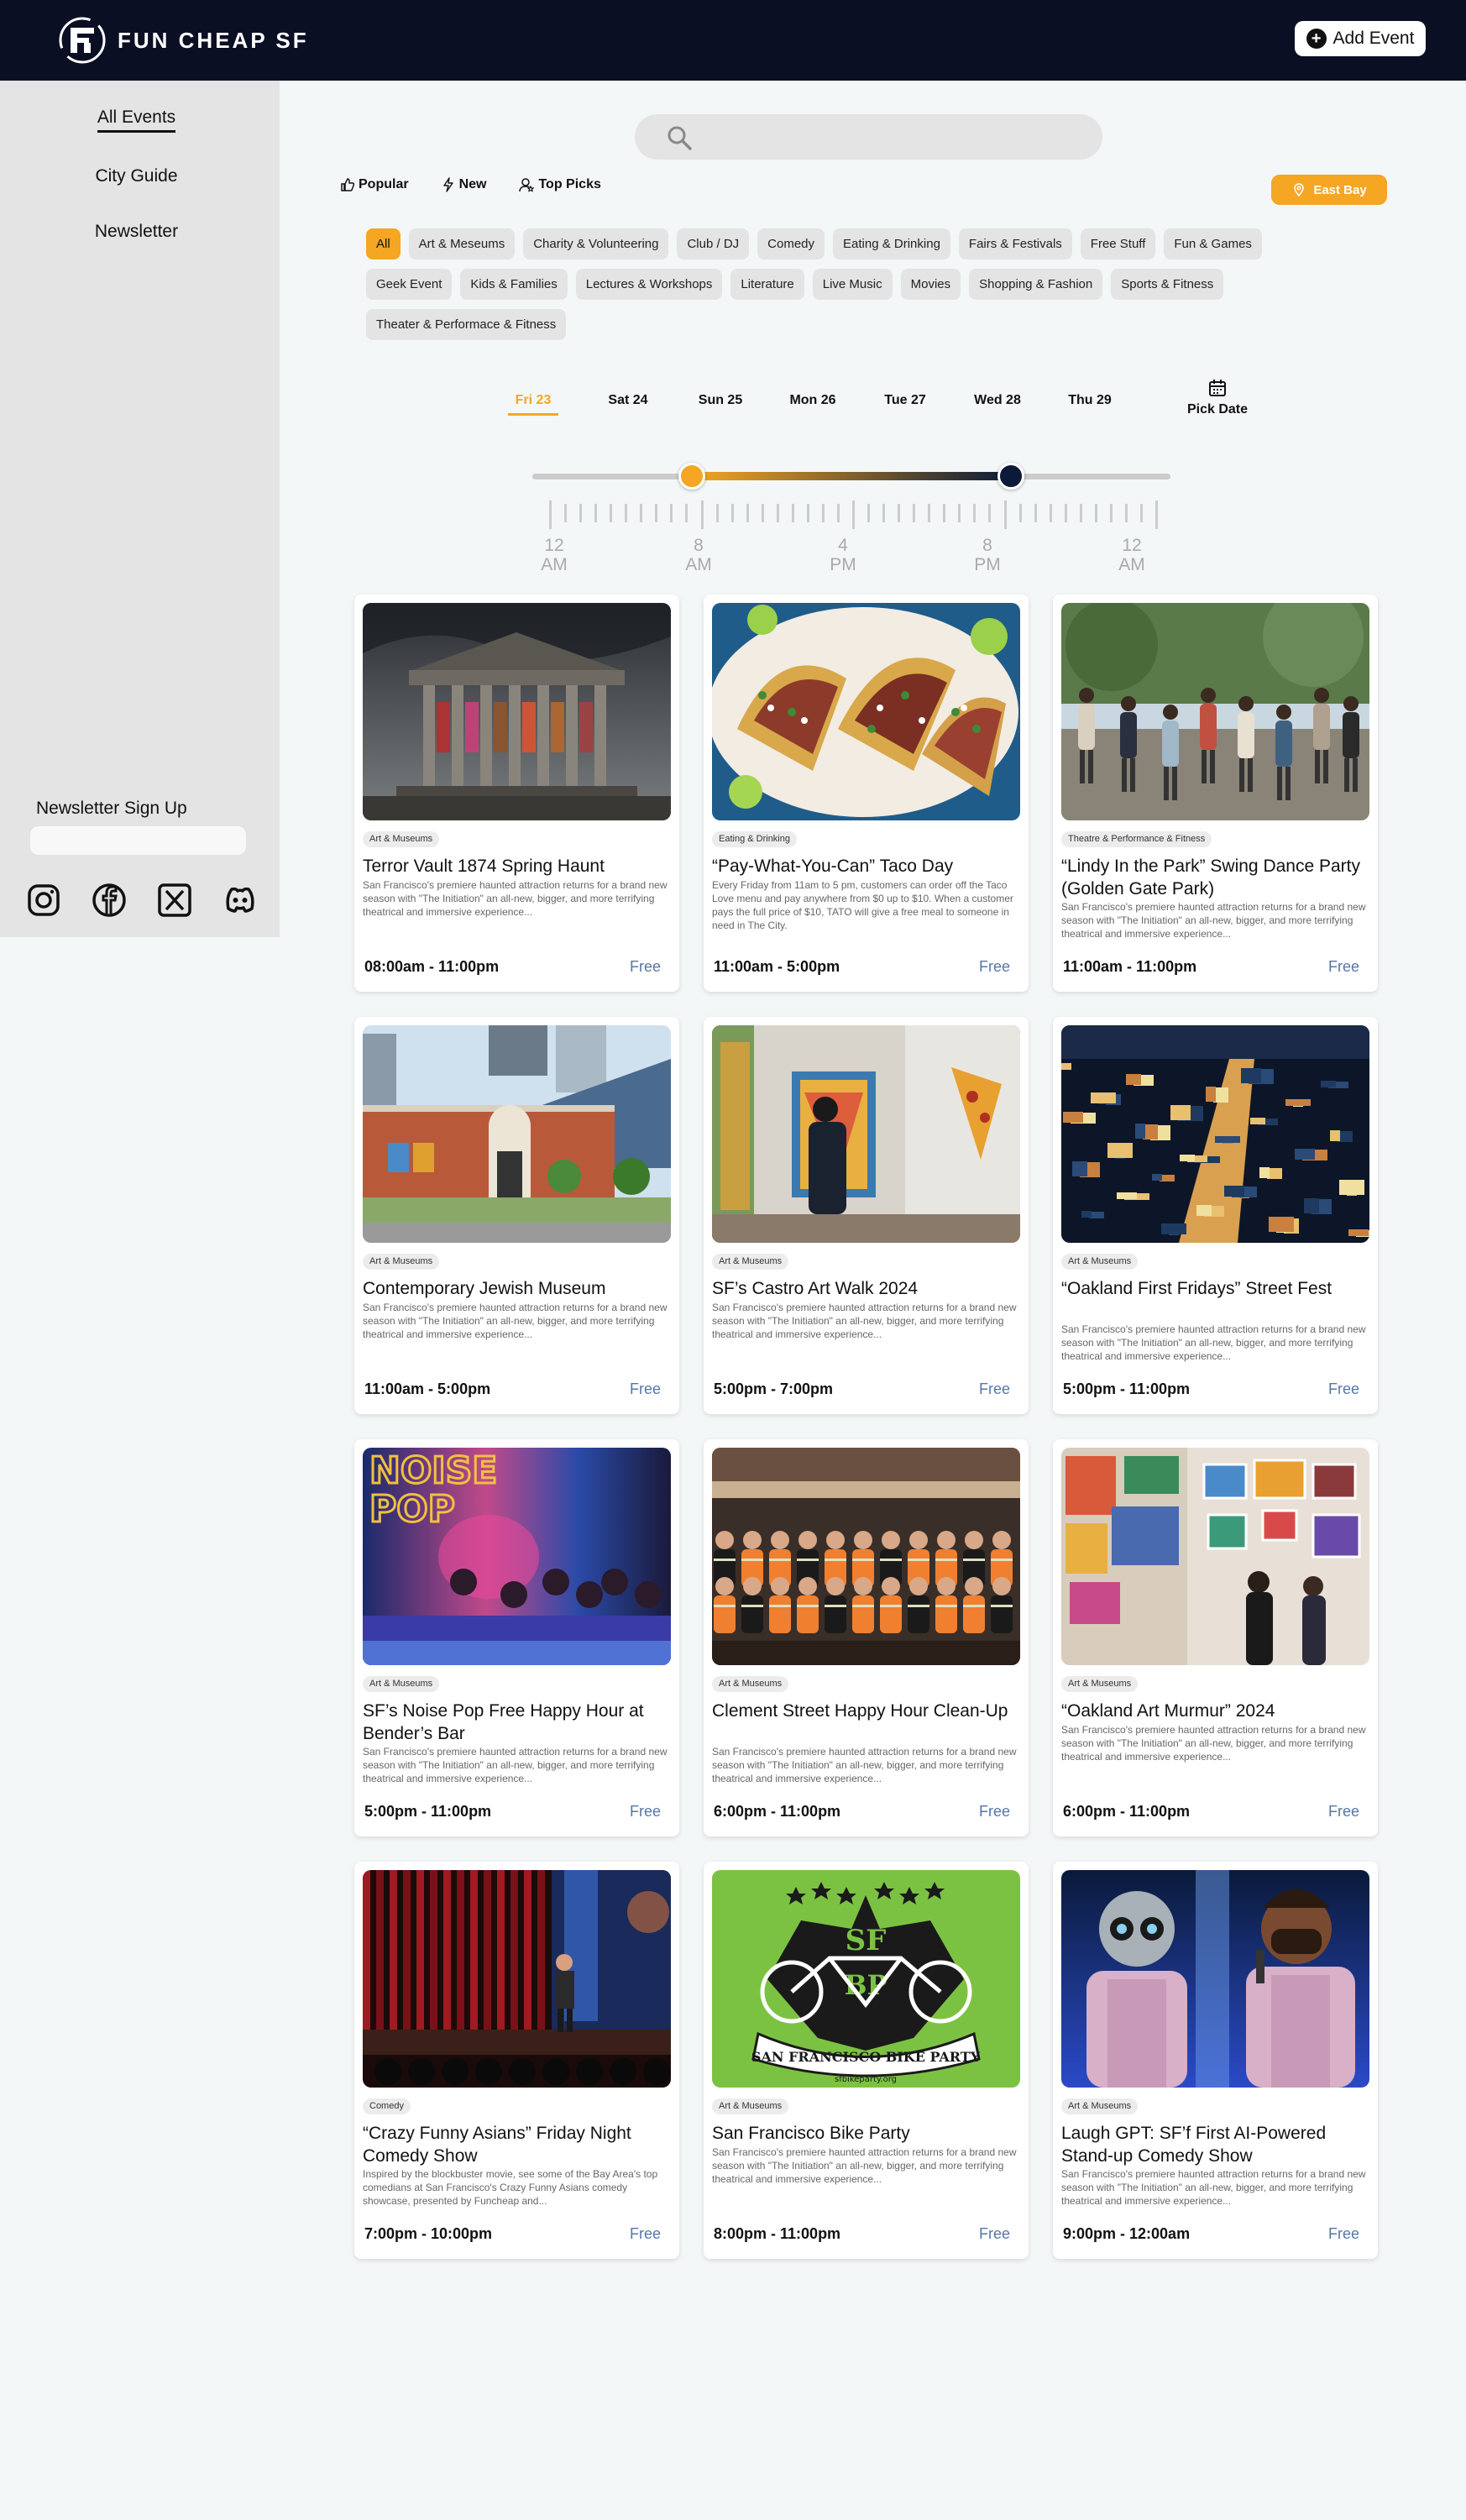 The height and width of the screenshot is (2520, 1466). Describe the element at coordinates (868, 866) in the screenshot. I see `event-title: “Pay-What-You-Can” Taco Day` at that location.